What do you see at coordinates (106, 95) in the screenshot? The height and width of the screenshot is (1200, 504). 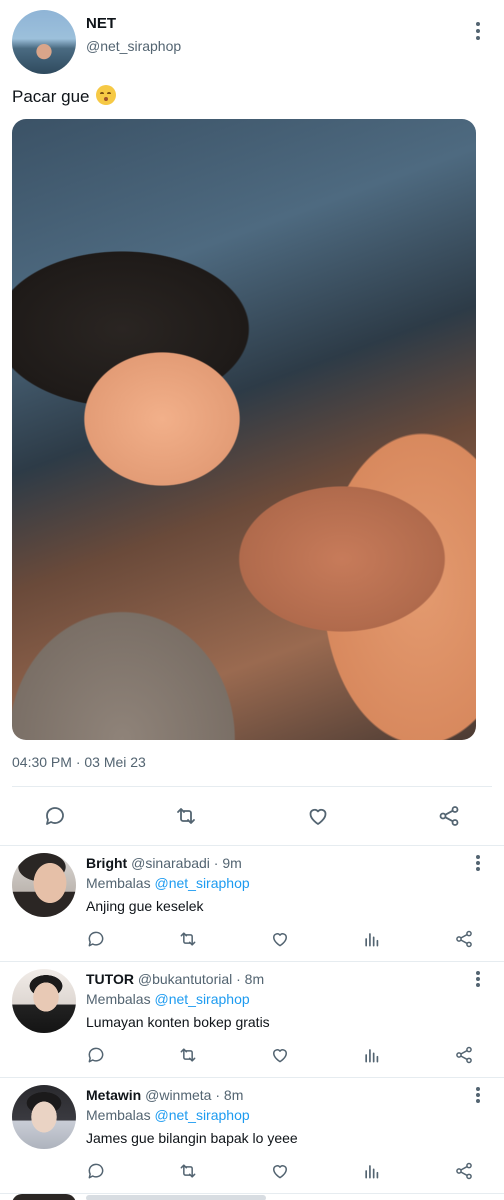 I see `kissing-face-icon` at bounding box center [106, 95].